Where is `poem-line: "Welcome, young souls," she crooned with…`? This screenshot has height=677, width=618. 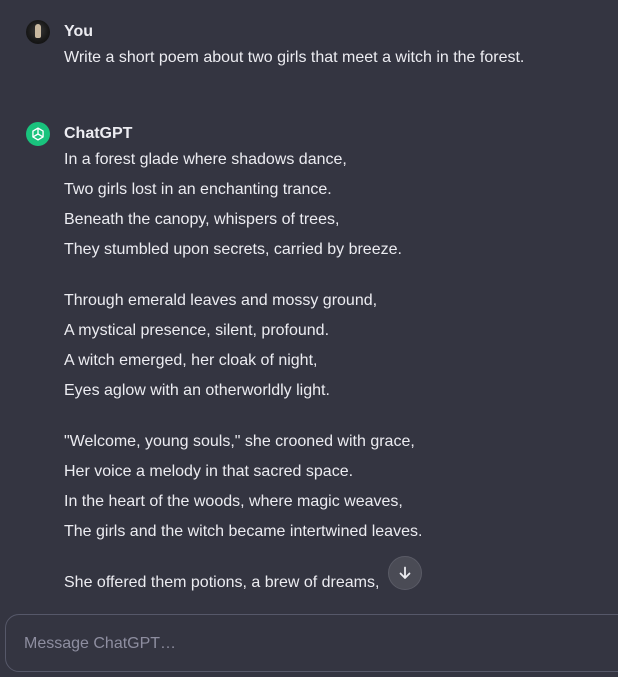
poem-line: "Welcome, young souls," she crooned with… is located at coordinates (239, 441).